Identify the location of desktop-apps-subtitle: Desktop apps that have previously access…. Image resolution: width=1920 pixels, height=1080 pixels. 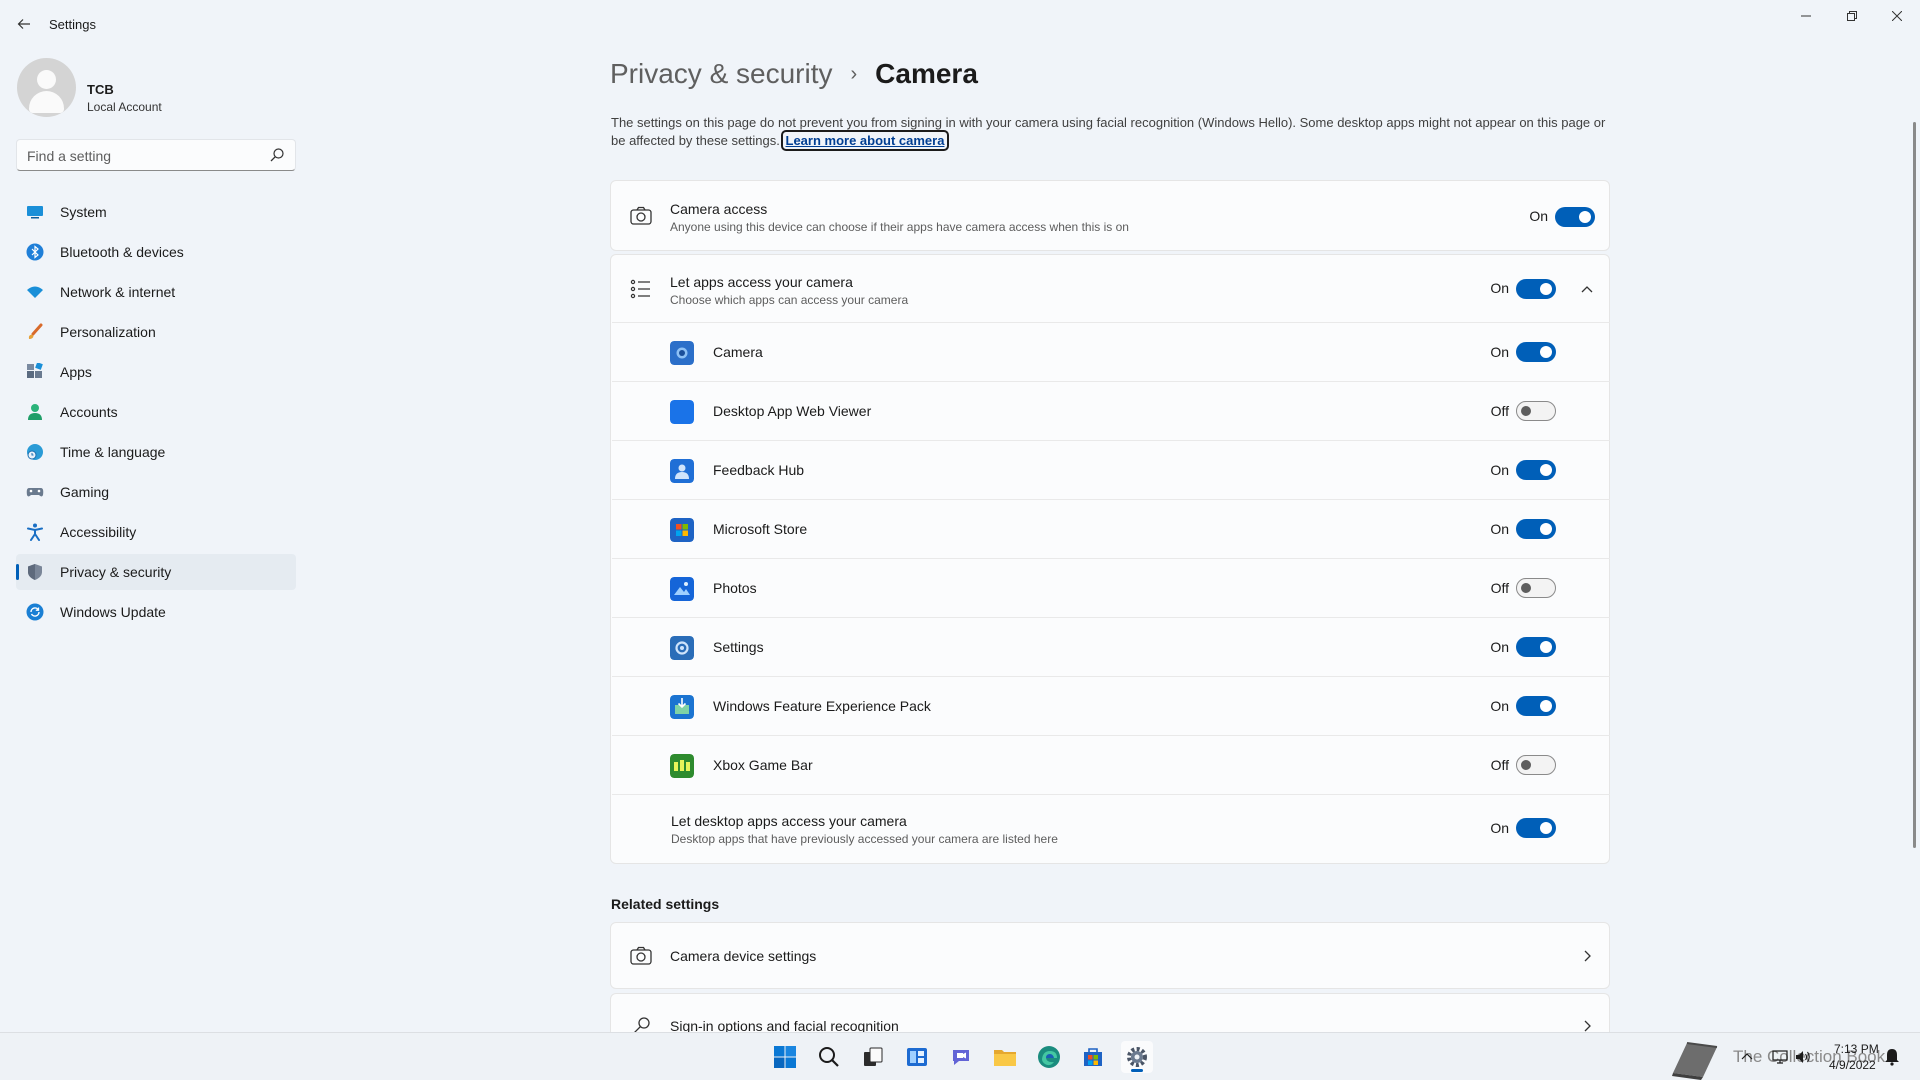
(864, 839).